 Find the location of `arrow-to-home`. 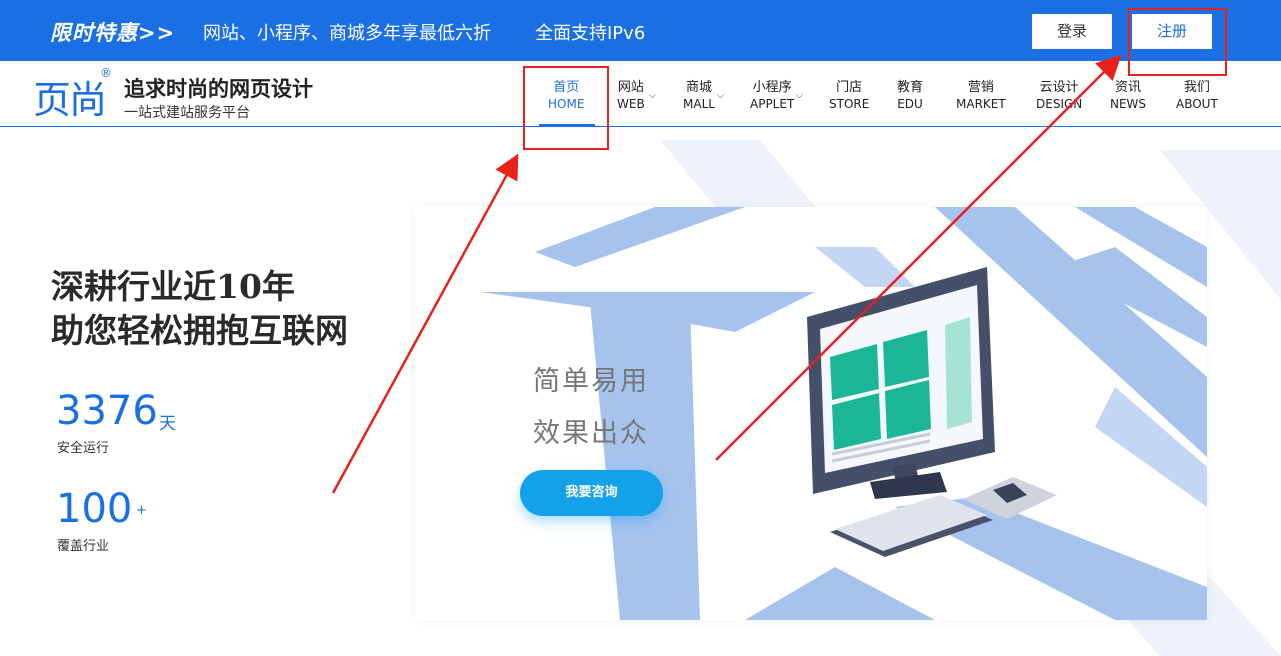

arrow-to-home is located at coordinates (425, 323).